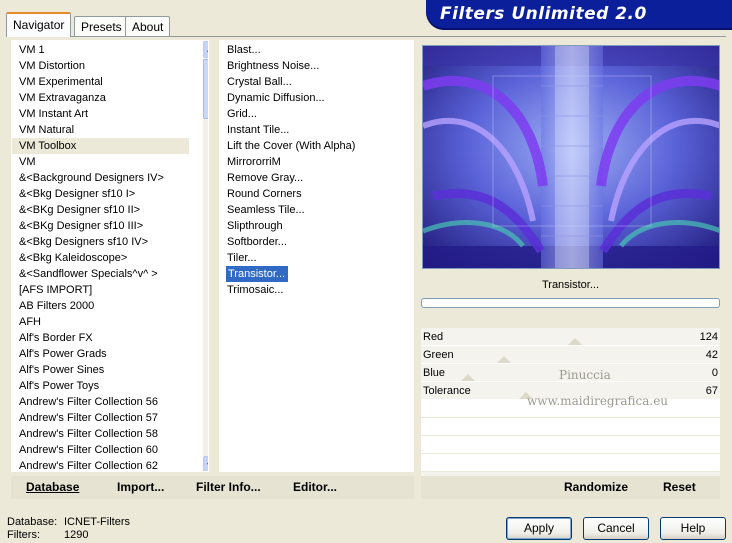  What do you see at coordinates (543, 14) in the screenshot?
I see `app-title: Filters Unlimited 2.0` at bounding box center [543, 14].